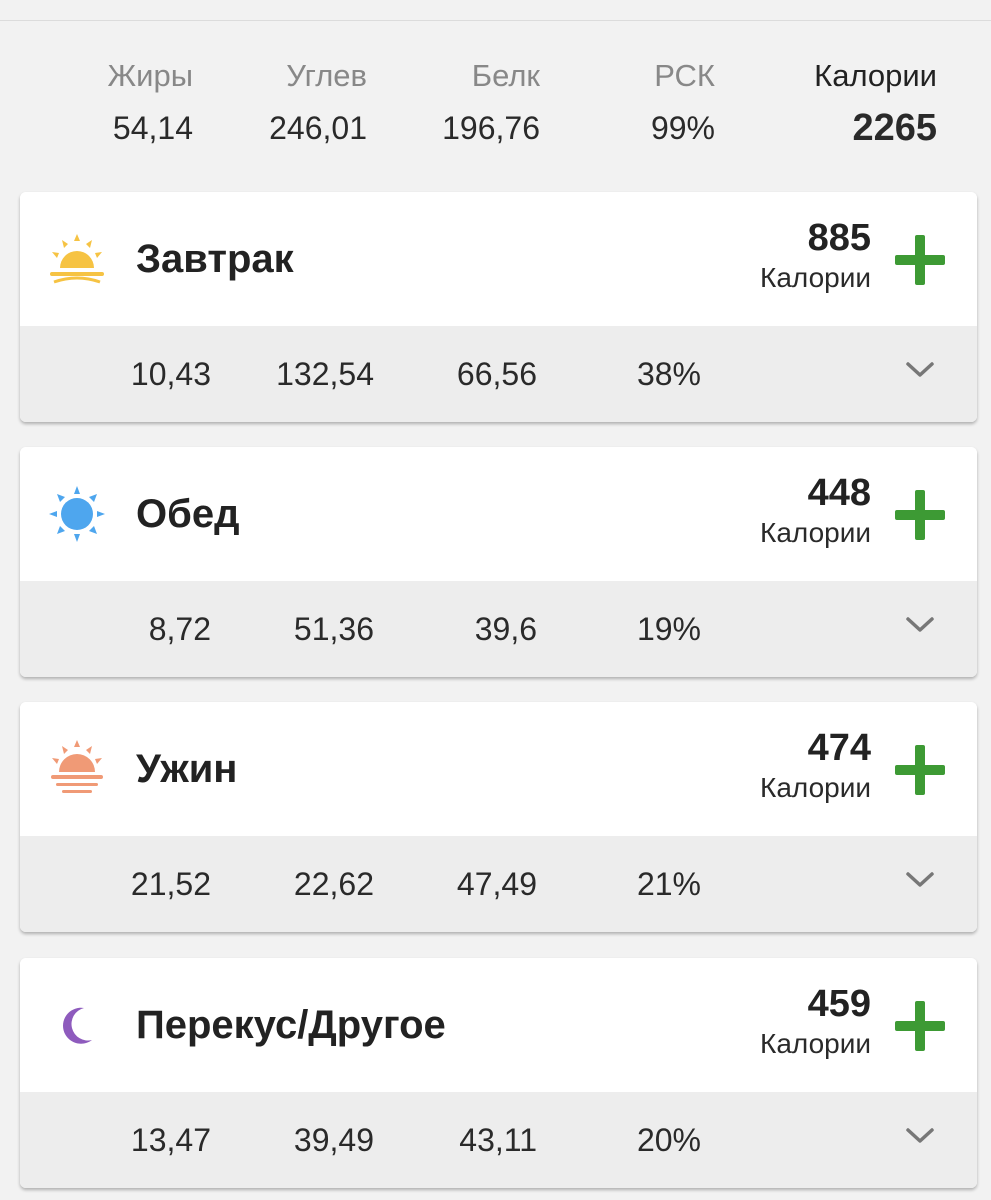 Image resolution: width=991 pixels, height=1200 pixels. Describe the element at coordinates (333, 884) in the screenshot. I see `meal-carbs: 22,62` at that location.